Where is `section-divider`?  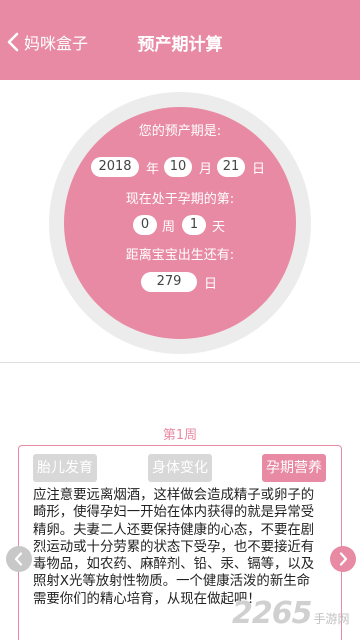
section-divider is located at coordinates (180, 362).